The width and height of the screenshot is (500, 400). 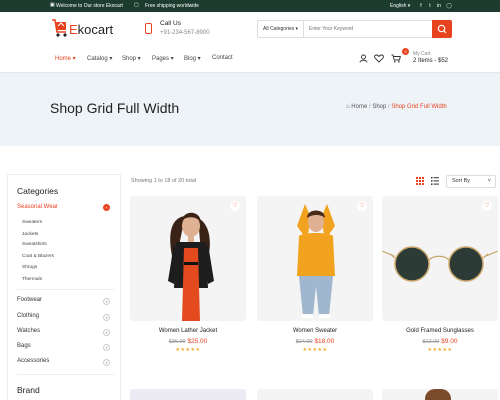 I want to click on sunglasses-photo, so click(x=440, y=264).